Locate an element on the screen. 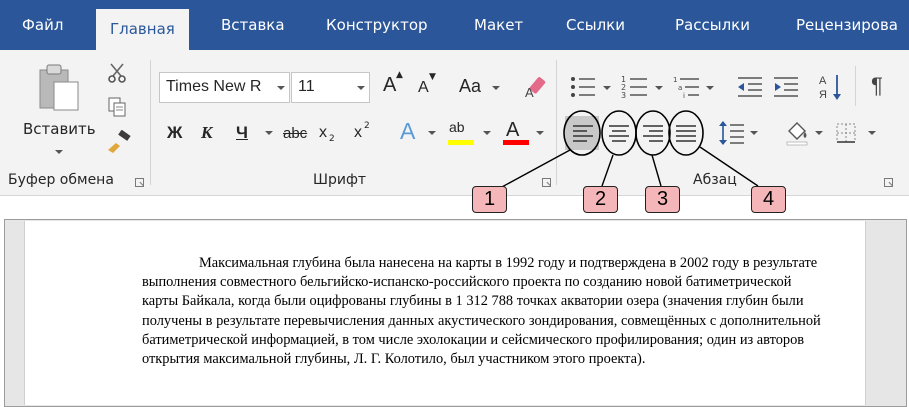 Image resolution: width=909 pixels, height=407 pixels. callout-label-3: 3 is located at coordinates (662, 199).